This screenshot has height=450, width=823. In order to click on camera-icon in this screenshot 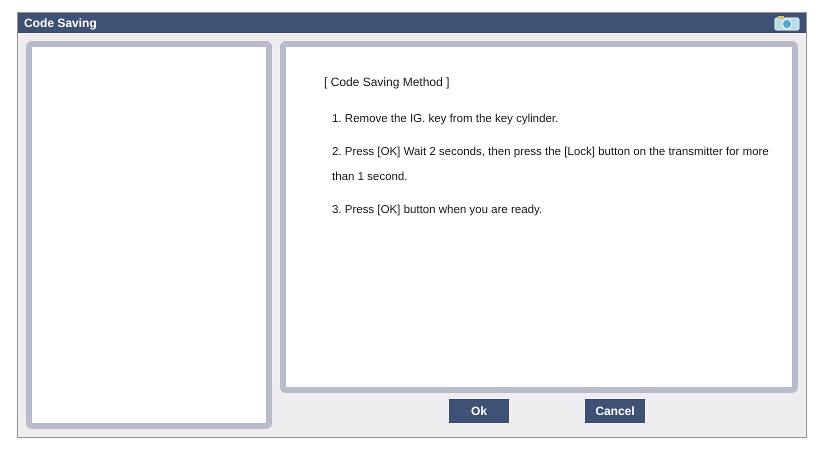, I will do `click(787, 23)`.